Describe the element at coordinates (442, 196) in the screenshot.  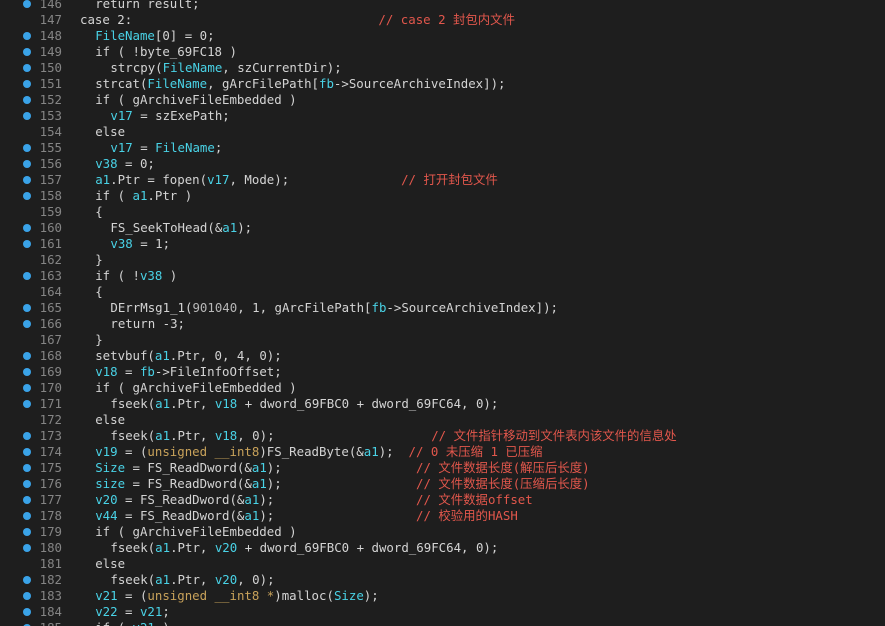
I see `code-line: 158 if ( a1.Ptr )` at that location.